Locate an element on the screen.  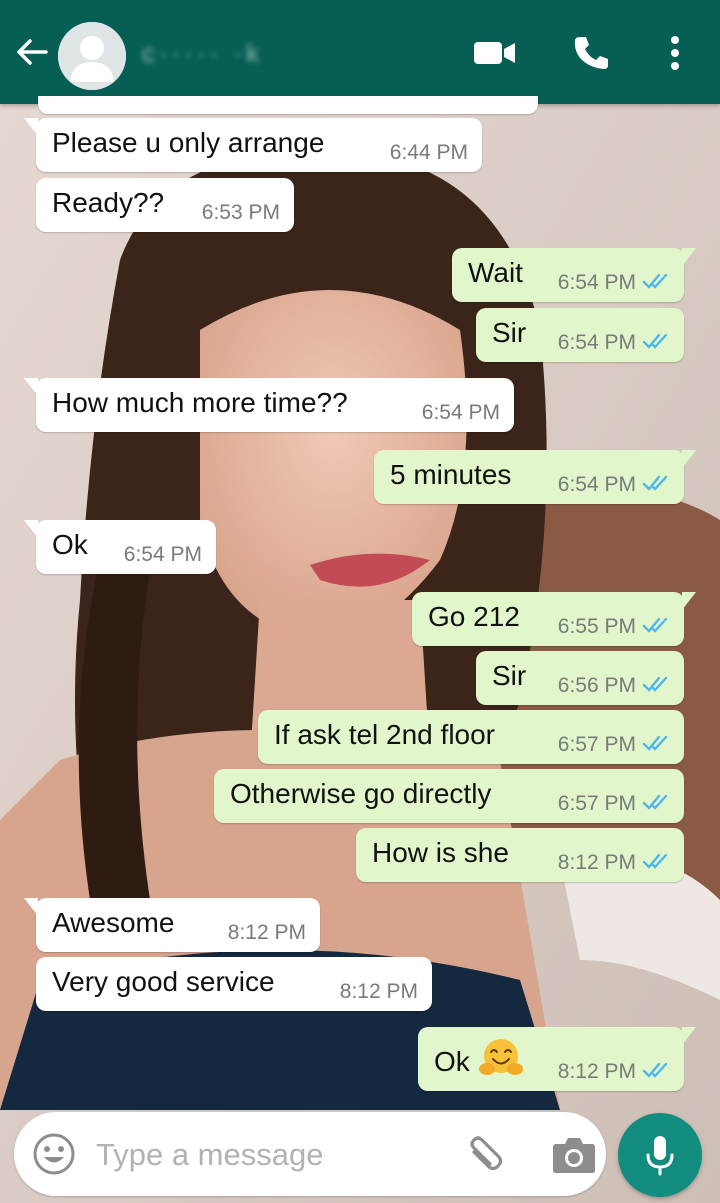
message-input is located at coordinates (266, 1155).